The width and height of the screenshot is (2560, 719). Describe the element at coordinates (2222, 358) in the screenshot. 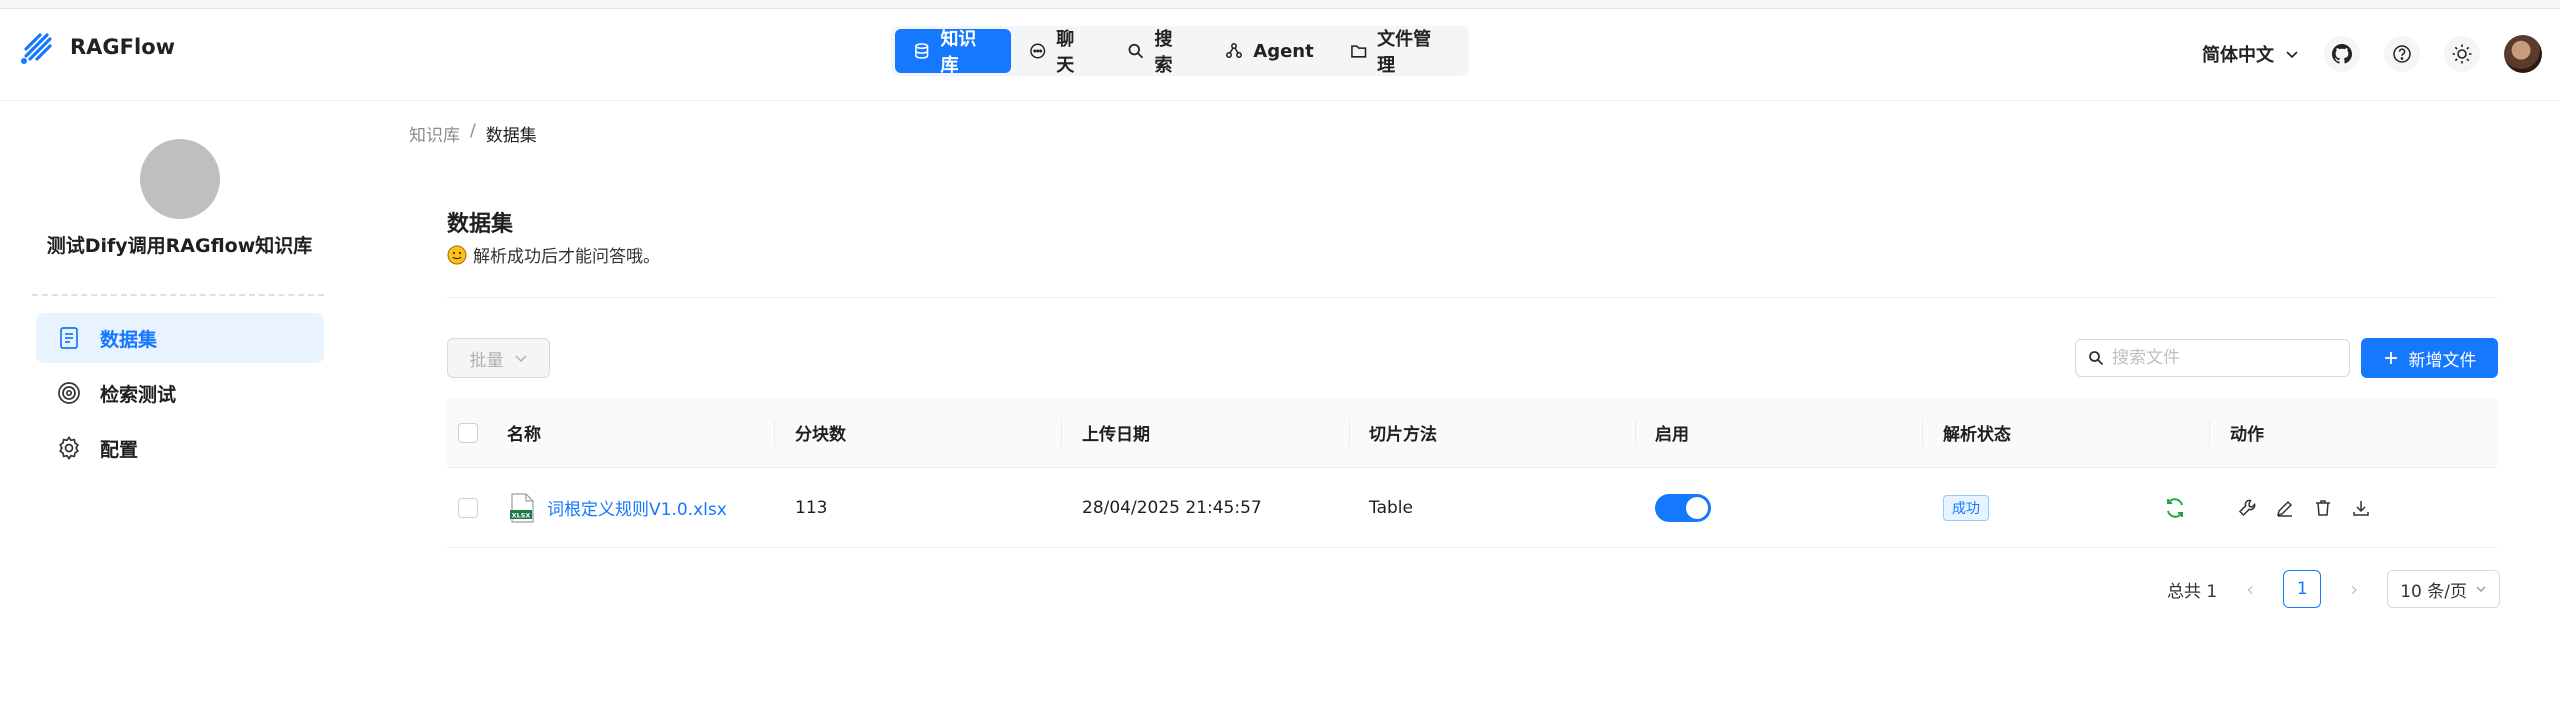

I see `search-input` at that location.